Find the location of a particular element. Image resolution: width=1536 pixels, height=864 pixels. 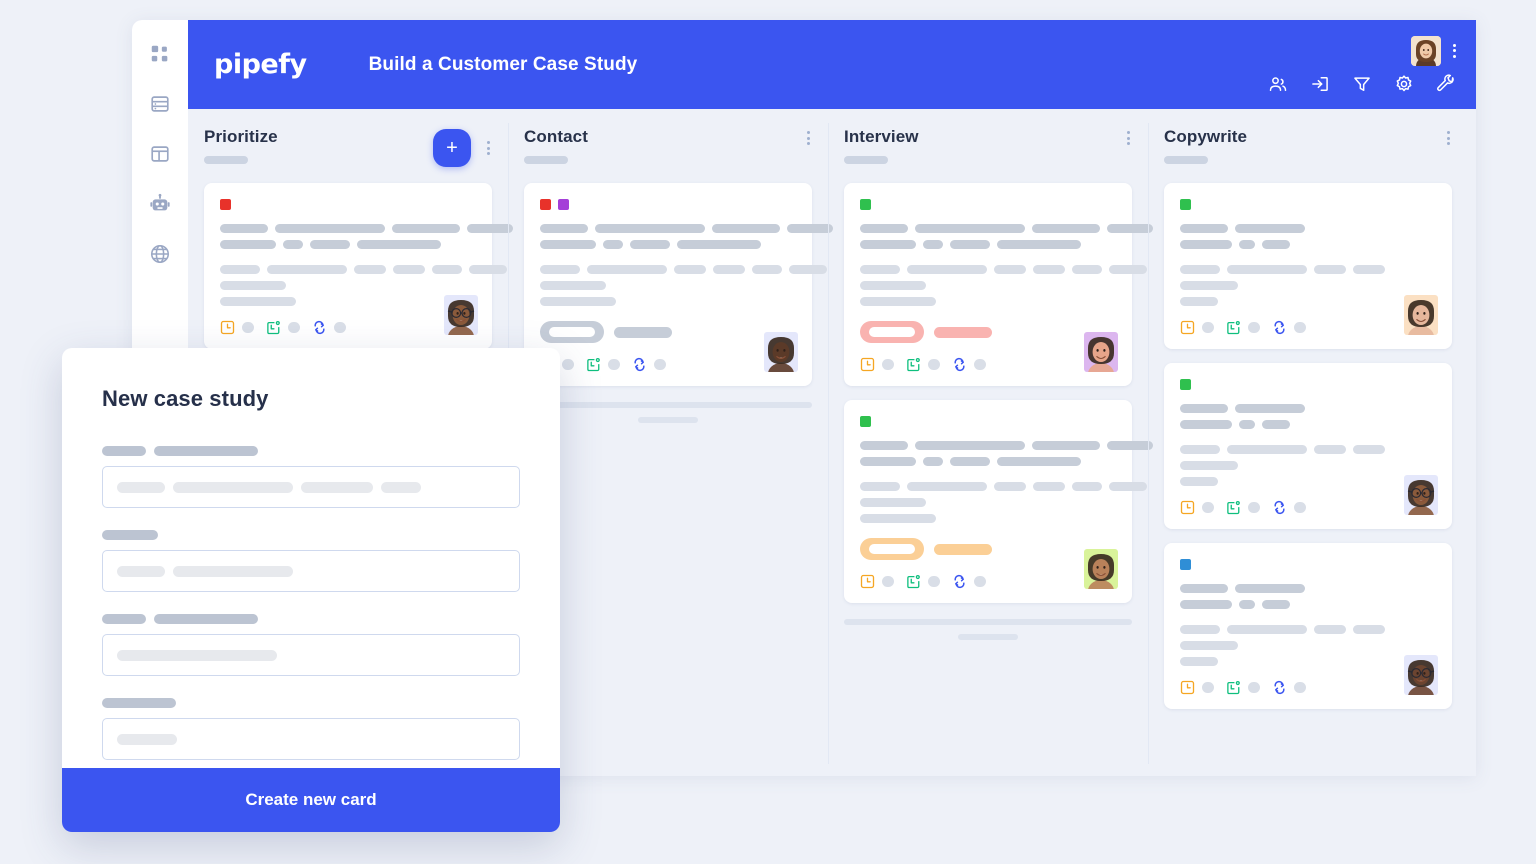

sidebar-item-portal is located at coordinates (160, 254).